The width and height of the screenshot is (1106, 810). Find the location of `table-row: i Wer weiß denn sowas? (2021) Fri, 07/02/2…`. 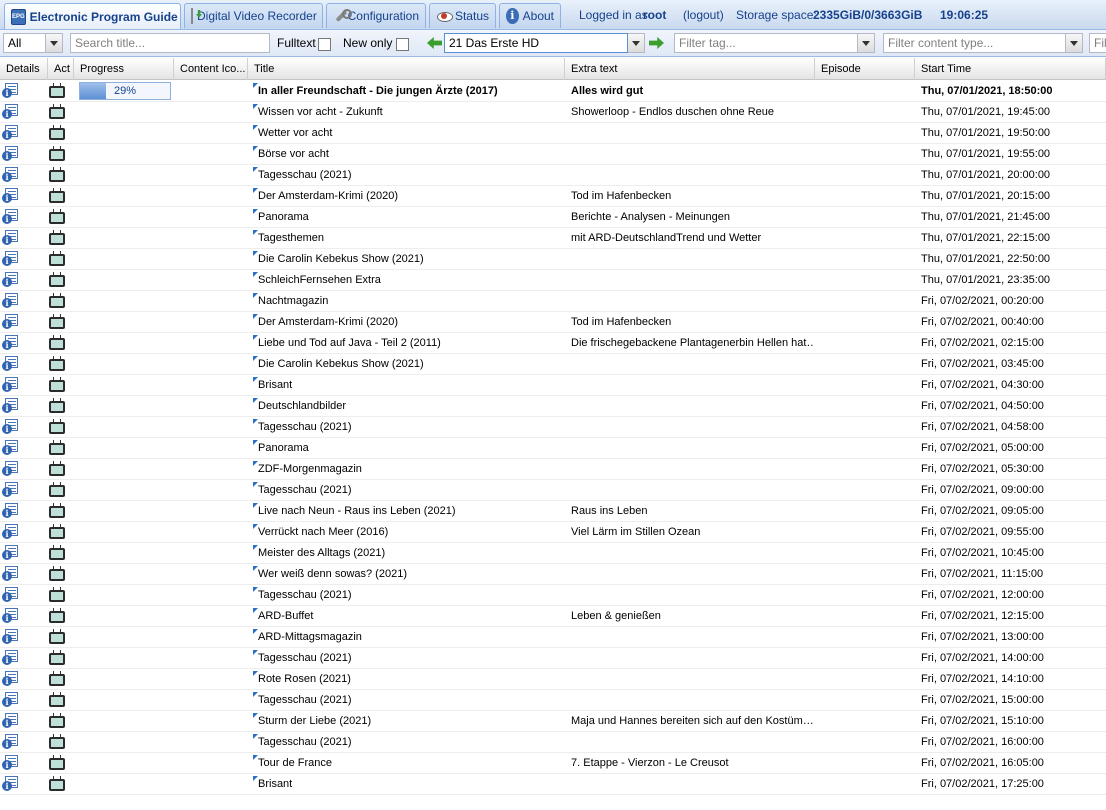

table-row: i Wer weiß denn sowas? (2021) Fri, 07/02/2… is located at coordinates (553, 574).